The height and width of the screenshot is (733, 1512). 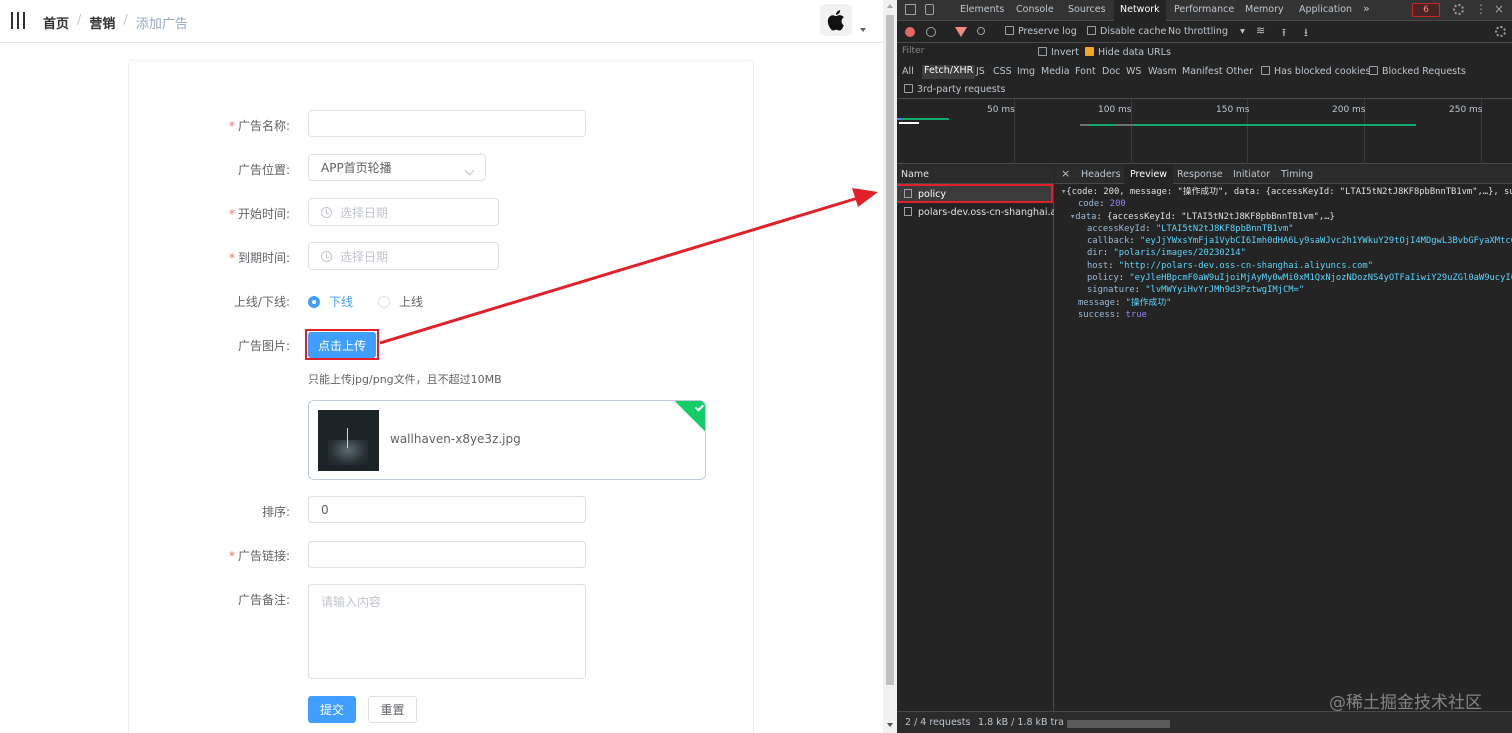 I want to click on page-scrollbar, so click(x=890, y=366).